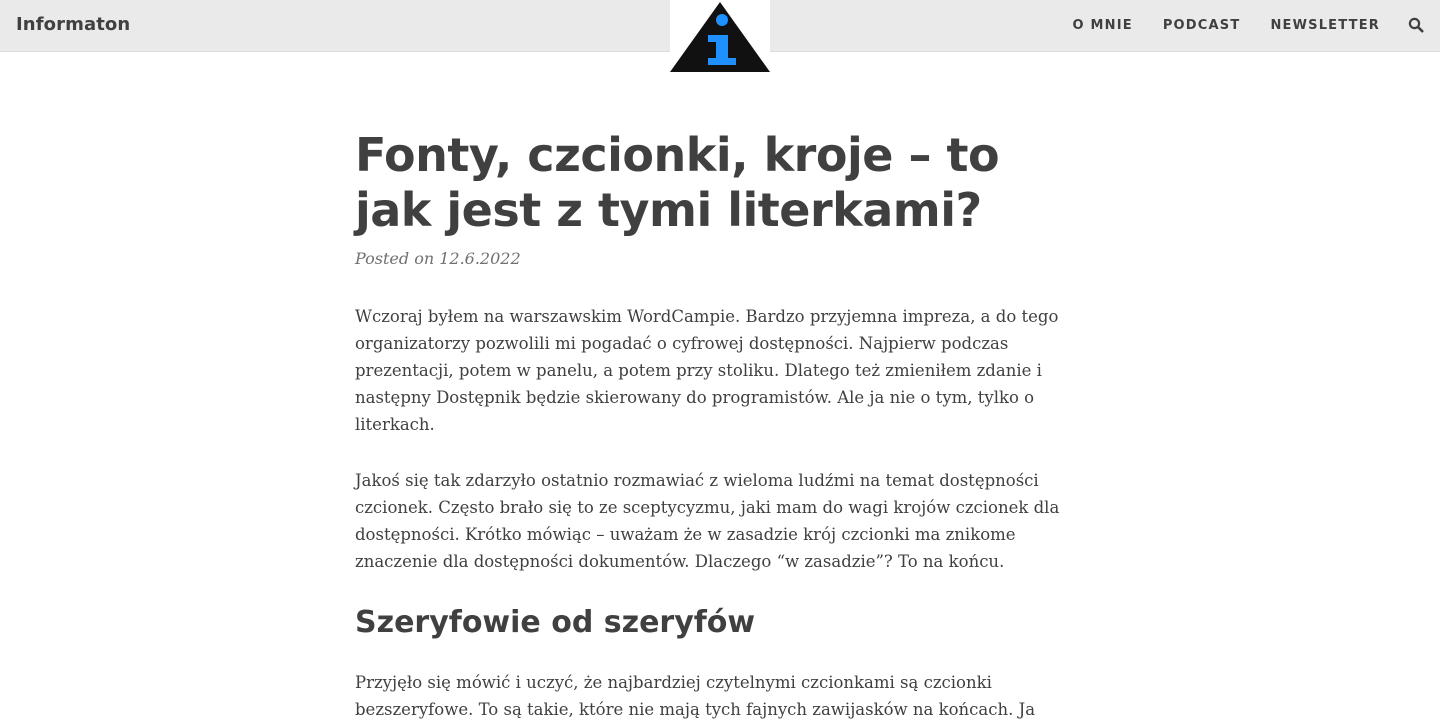  I want to click on post-meta: Posted on 12.6.2022, so click(710, 258).